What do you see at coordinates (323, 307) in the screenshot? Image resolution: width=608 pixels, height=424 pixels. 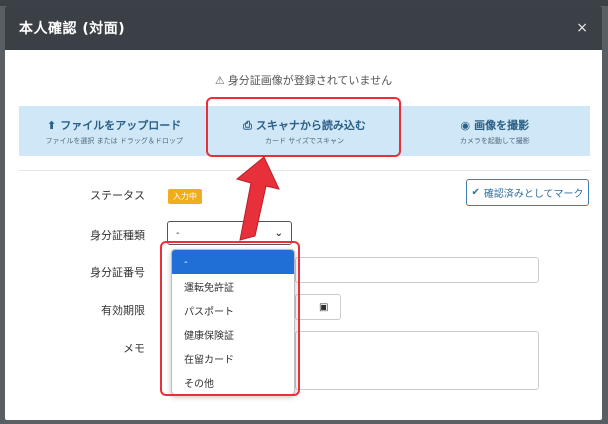 I see `calendar-icon: ▣` at bounding box center [323, 307].